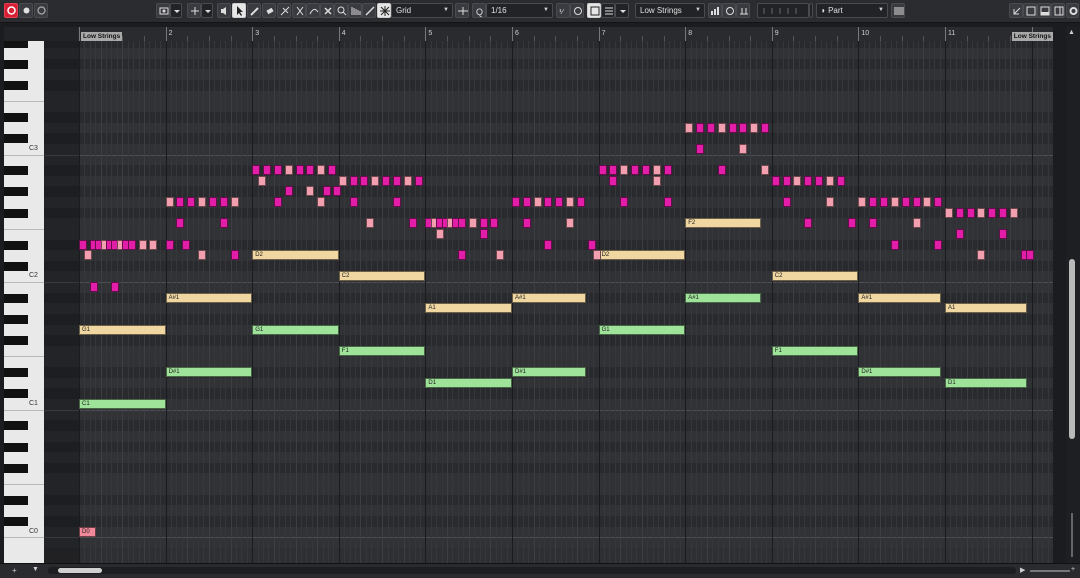 The width and height of the screenshot is (1080, 578). I want to click on glue-tool-icon, so click(313, 10).